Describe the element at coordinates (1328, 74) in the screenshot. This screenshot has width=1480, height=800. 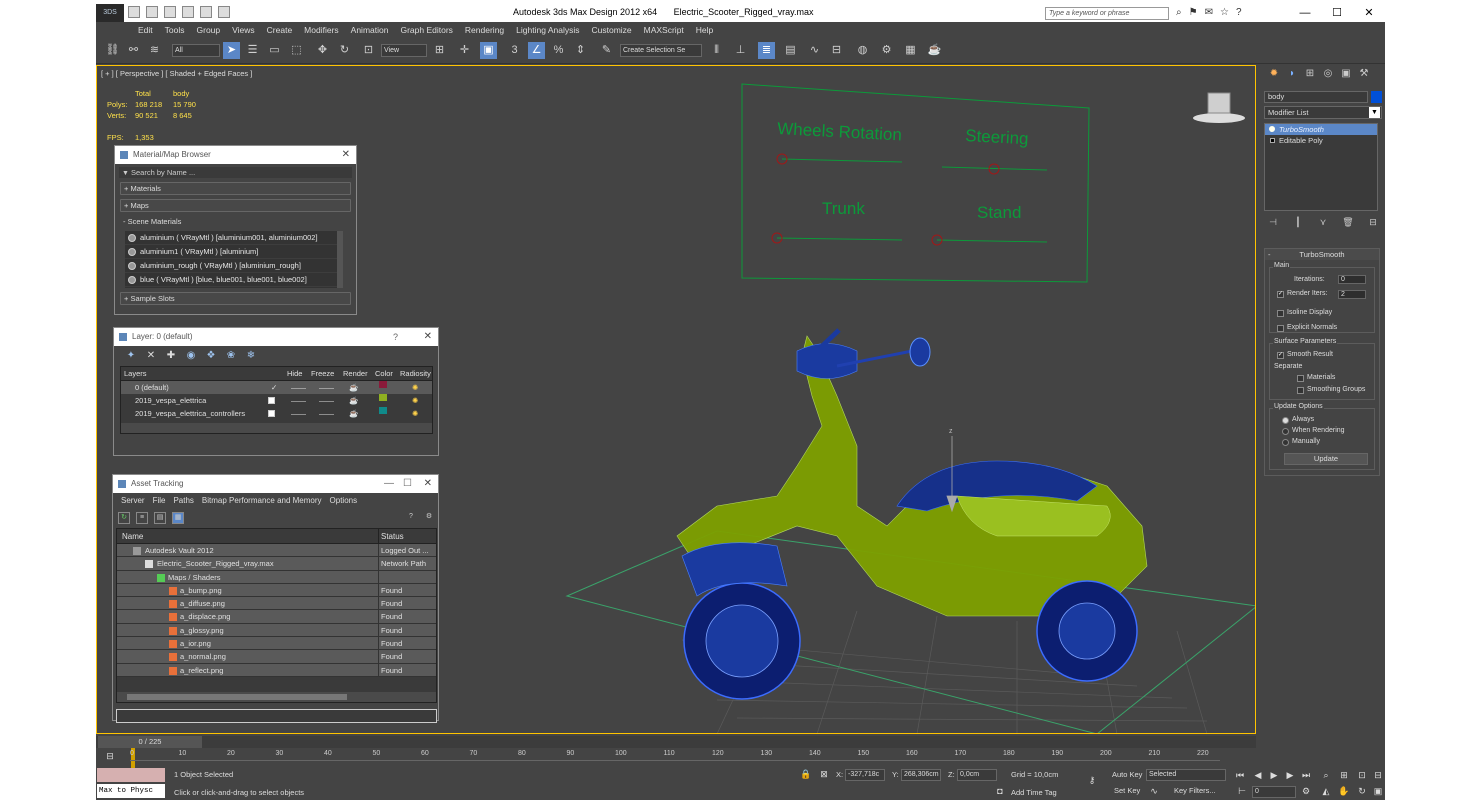
I see `motion-tab-icon: ◎` at that location.